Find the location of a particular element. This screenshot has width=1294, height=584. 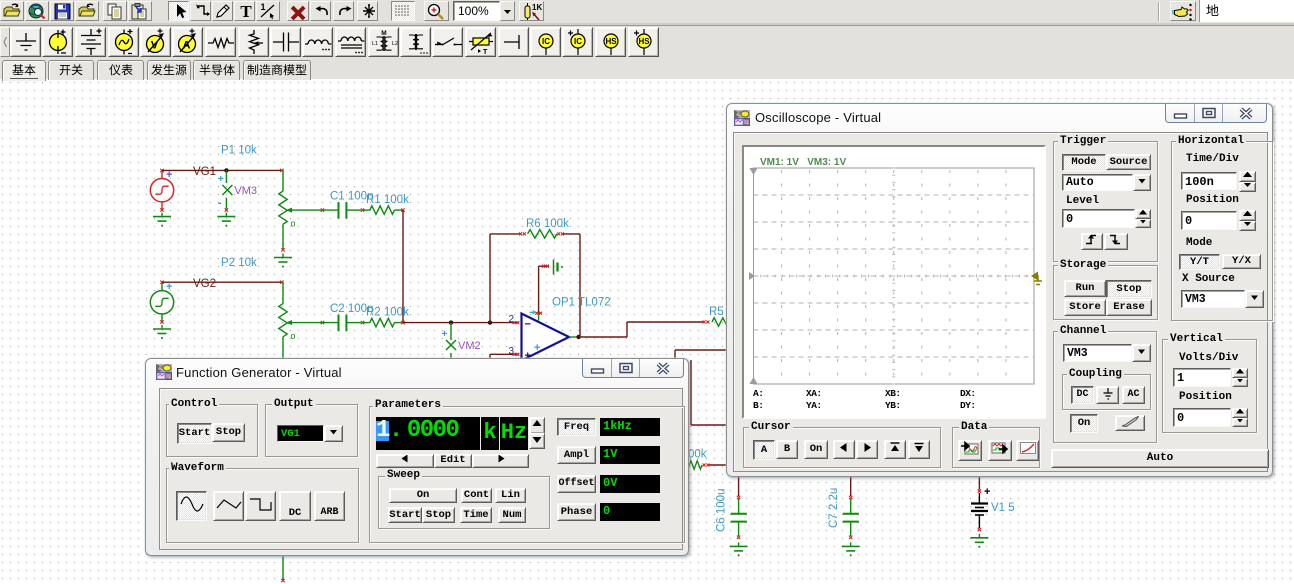

svg-text: L2 is located at coordinates (395, 44).